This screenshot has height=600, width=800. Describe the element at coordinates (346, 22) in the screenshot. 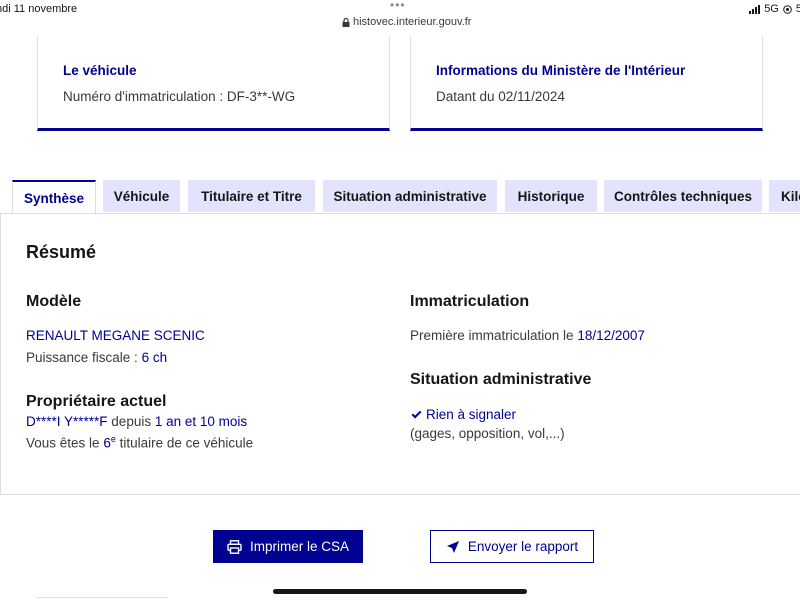

I see `lock-icon` at that location.